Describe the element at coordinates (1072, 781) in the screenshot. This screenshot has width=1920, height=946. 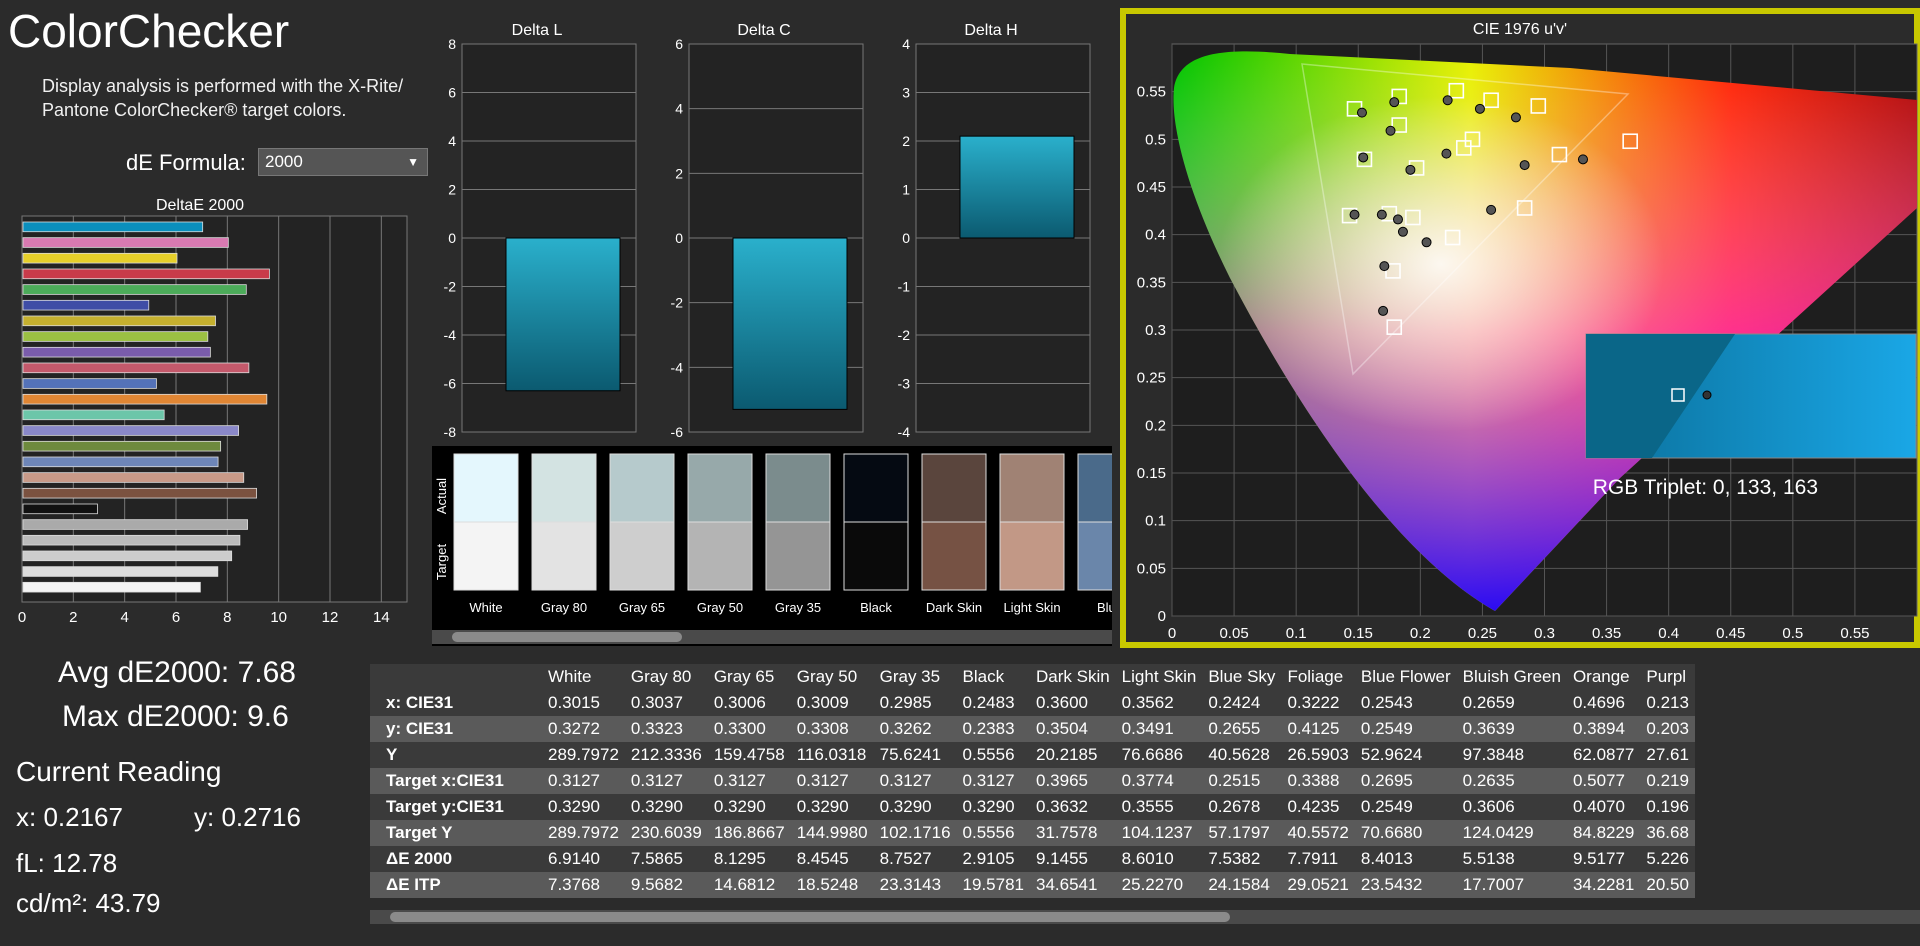
I see `table-cell: 0.3965` at that location.